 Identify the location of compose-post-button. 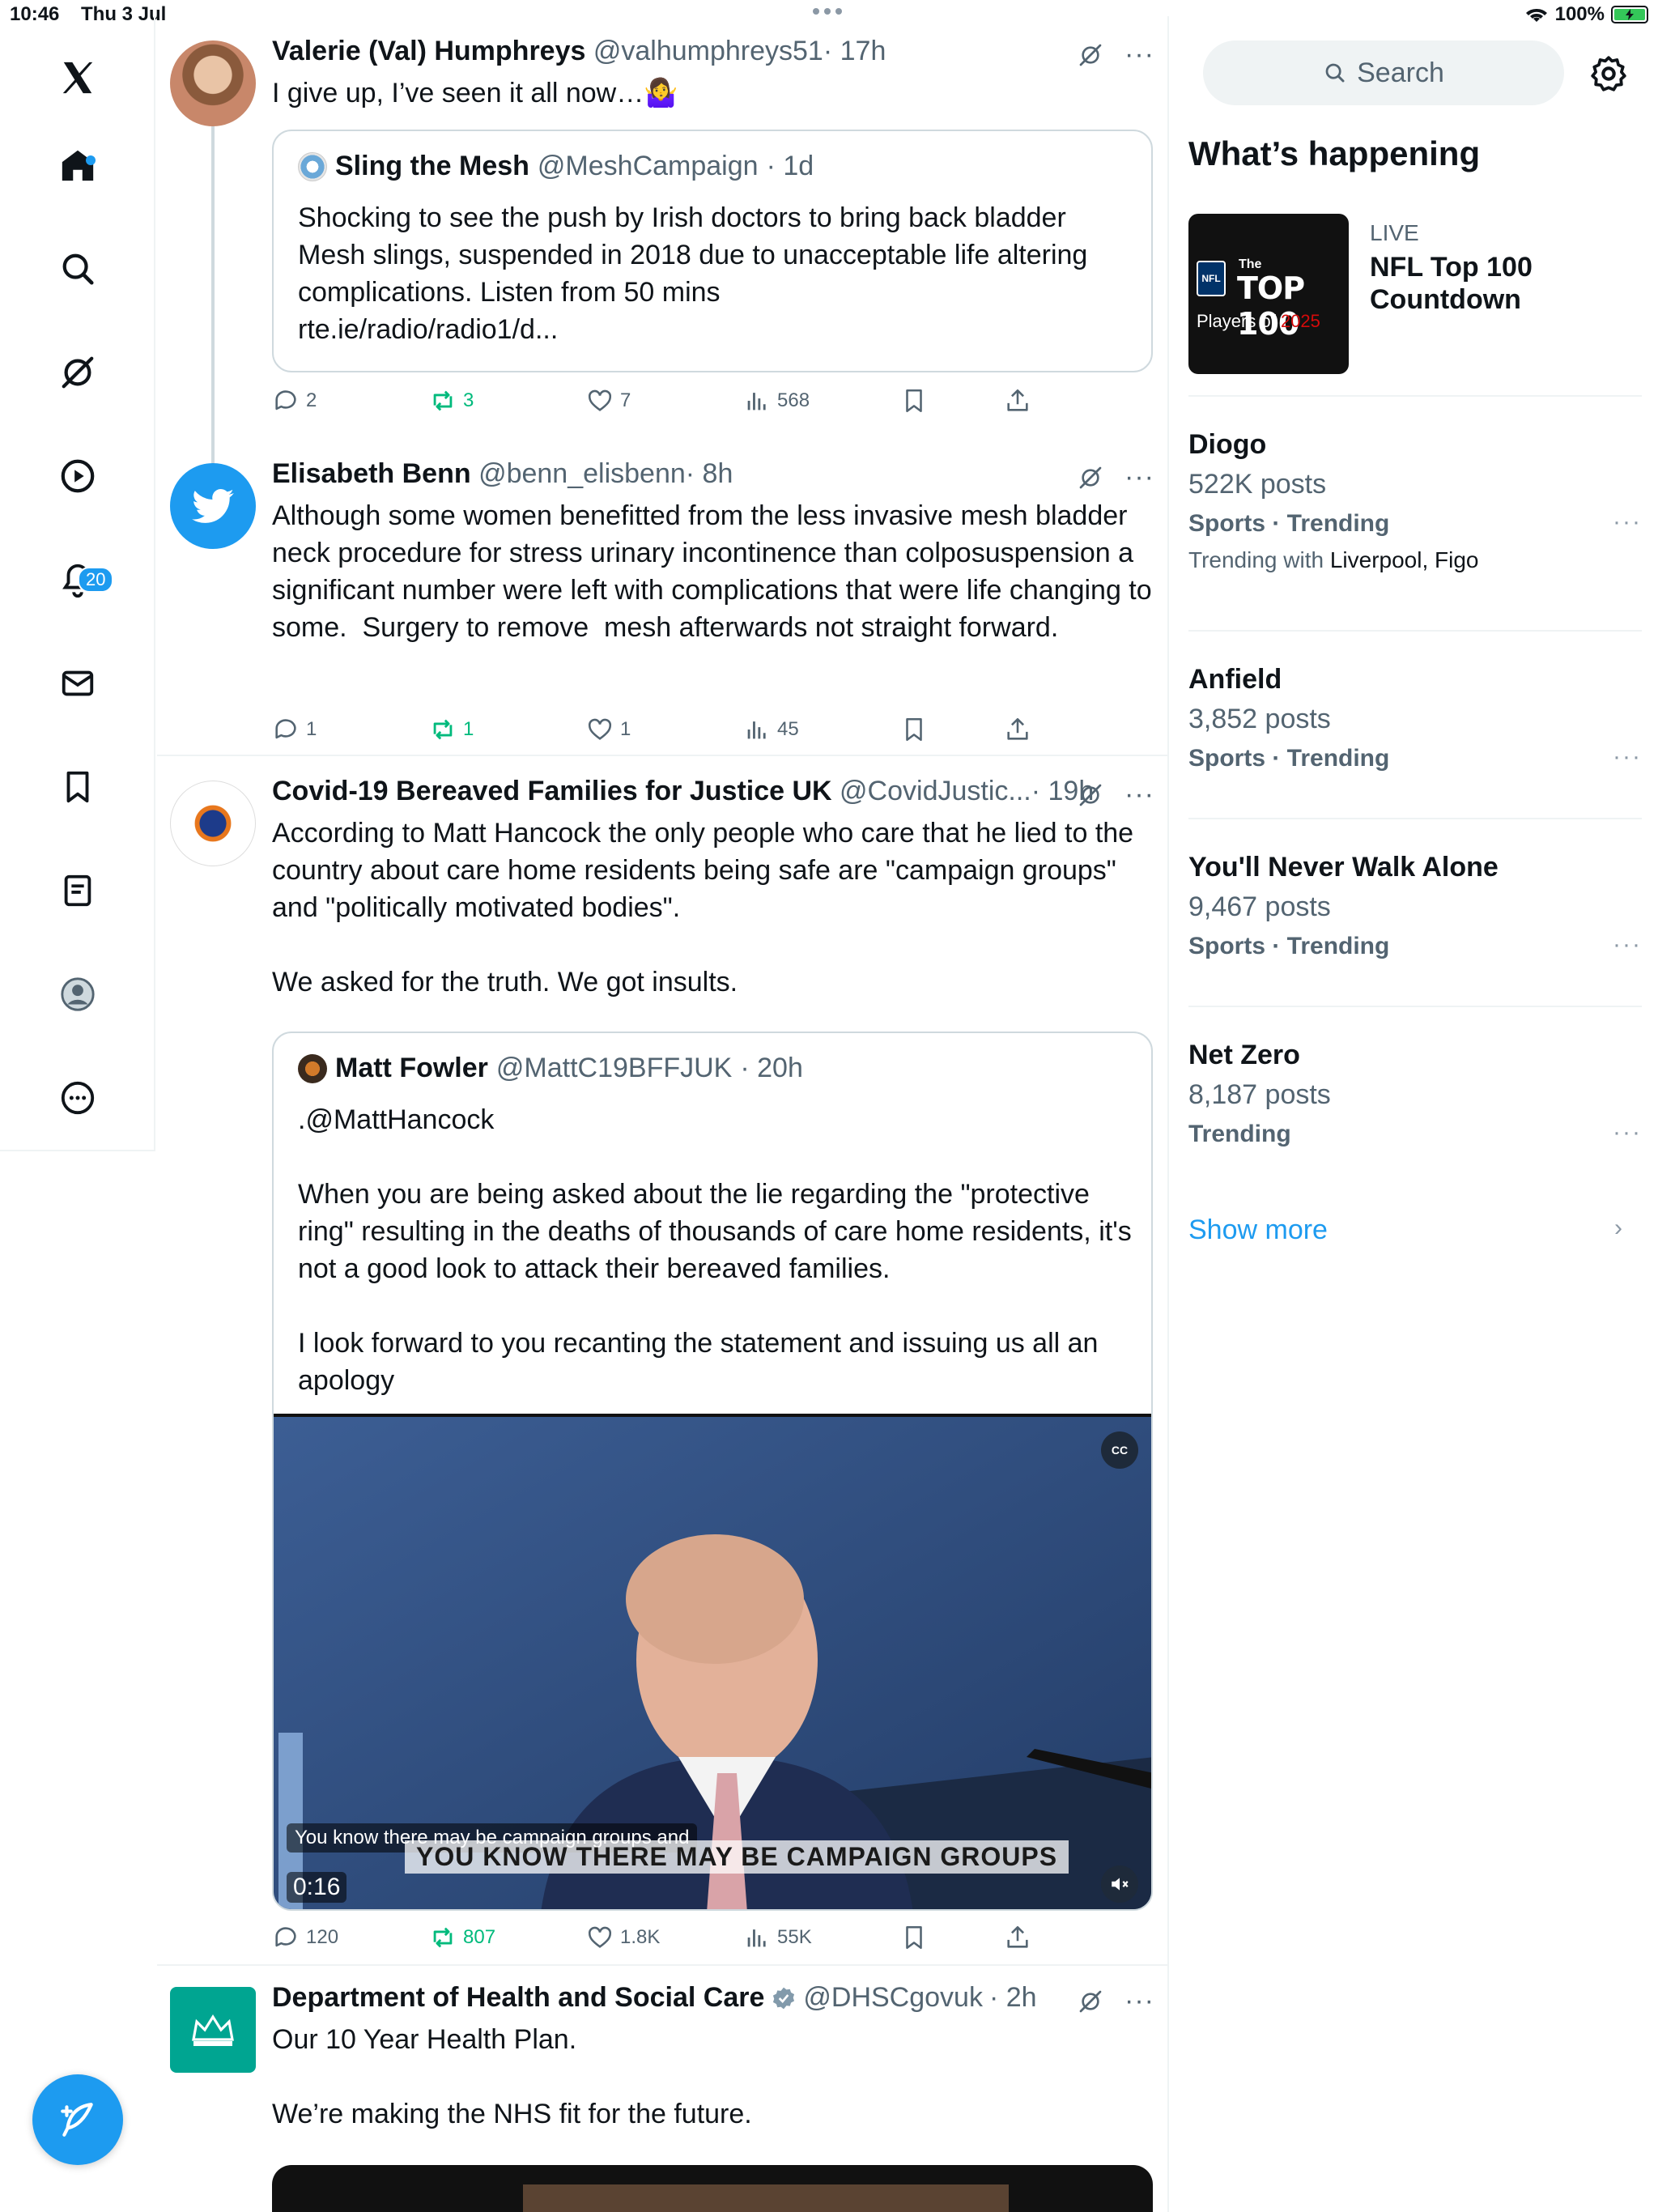
(77, 2119).